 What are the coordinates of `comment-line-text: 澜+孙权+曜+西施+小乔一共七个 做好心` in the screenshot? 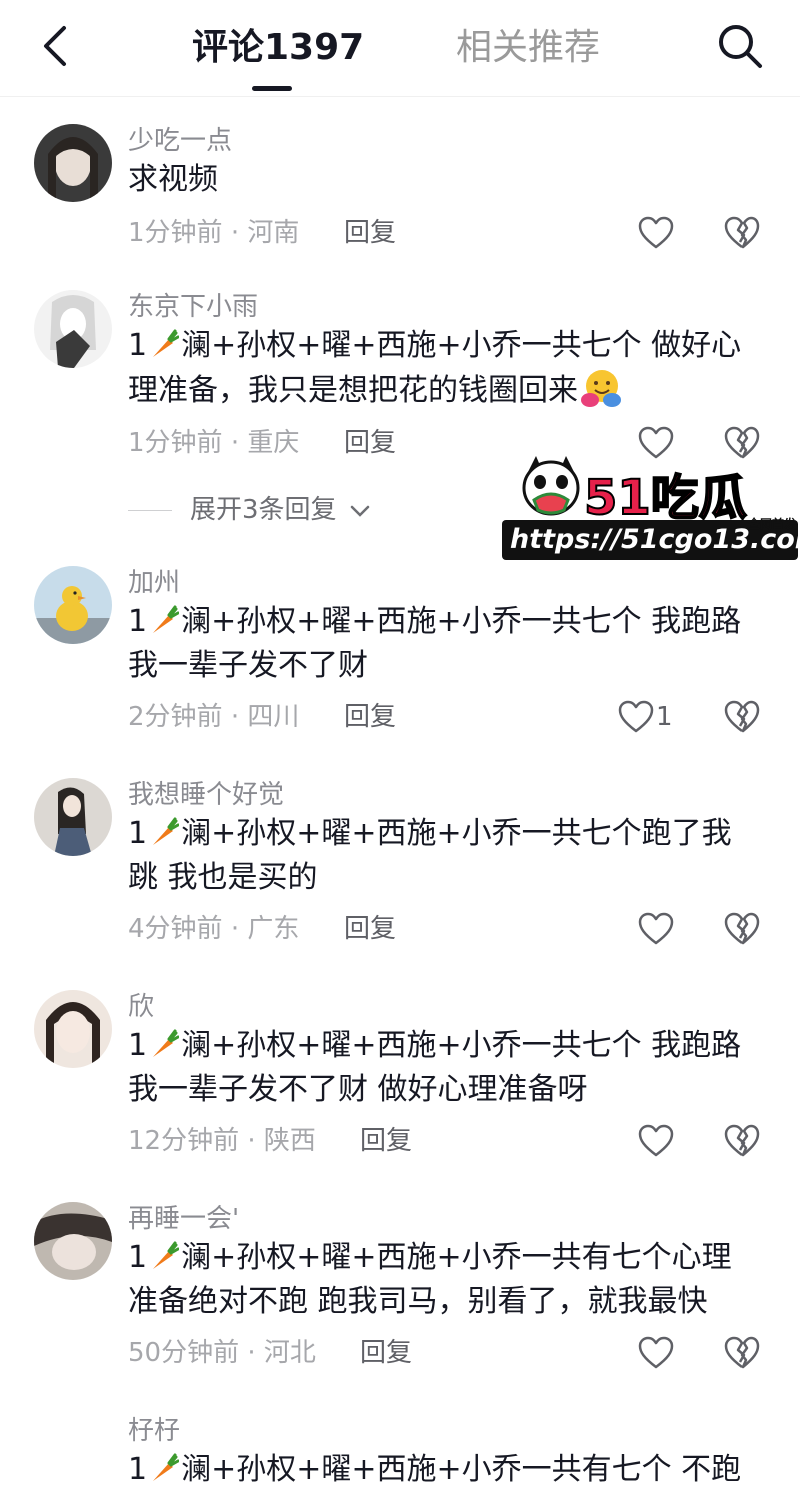 It's located at (461, 345).